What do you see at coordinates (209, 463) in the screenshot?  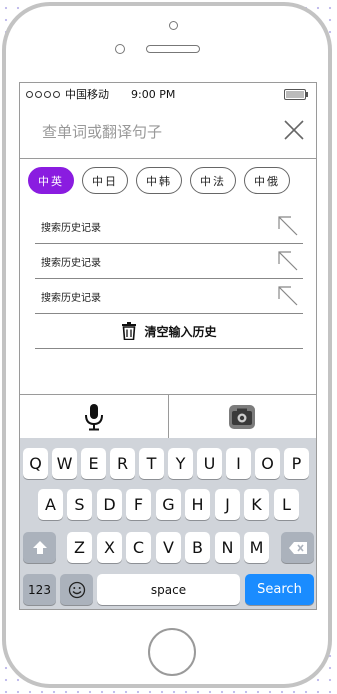 I see `key-u: U` at bounding box center [209, 463].